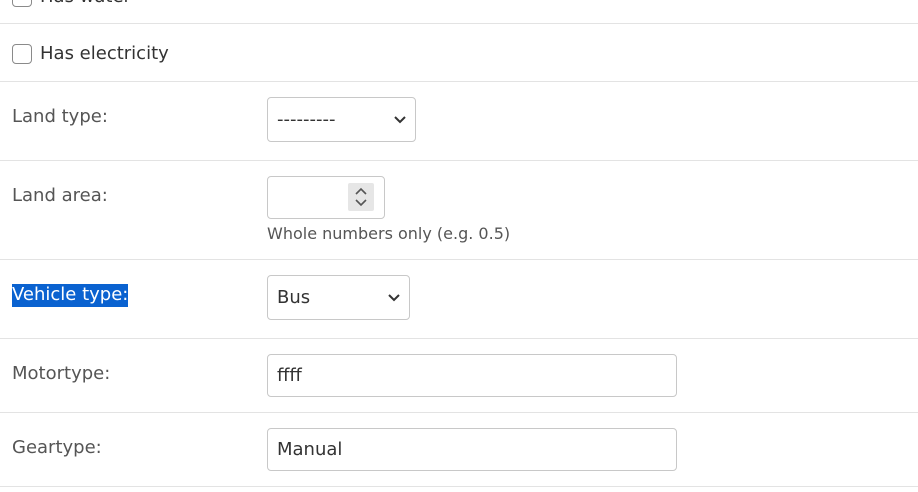  I want to click on vehicle-type-selected-value: Bus, so click(294, 297).